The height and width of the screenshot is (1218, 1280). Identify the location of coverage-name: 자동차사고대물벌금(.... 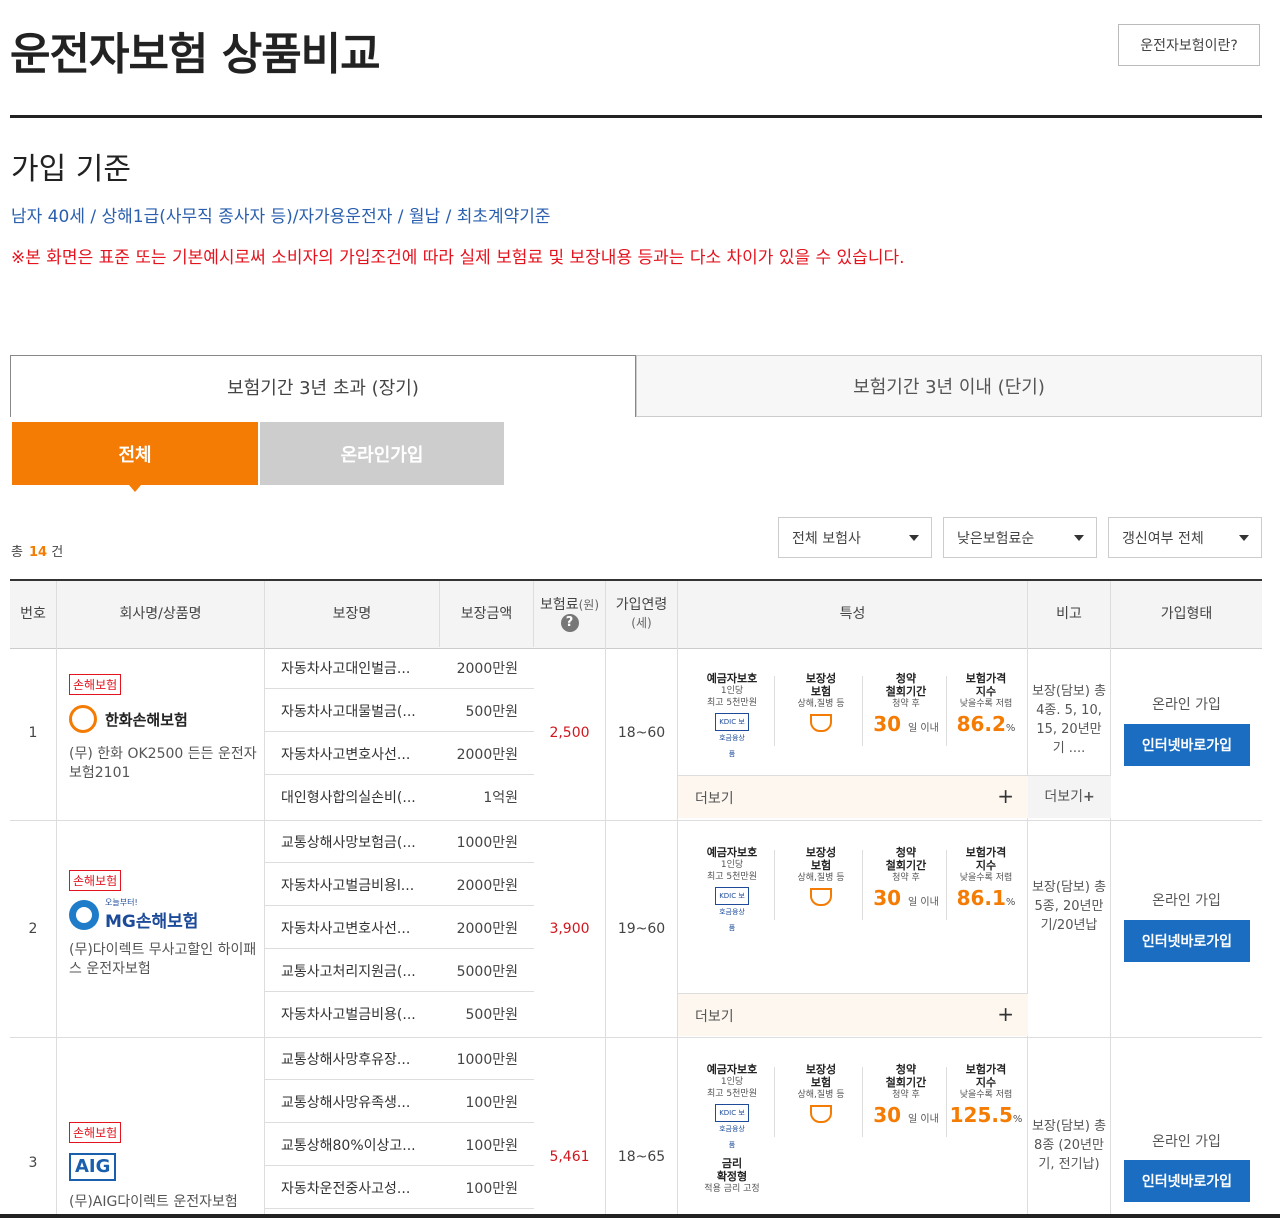
(348, 712).